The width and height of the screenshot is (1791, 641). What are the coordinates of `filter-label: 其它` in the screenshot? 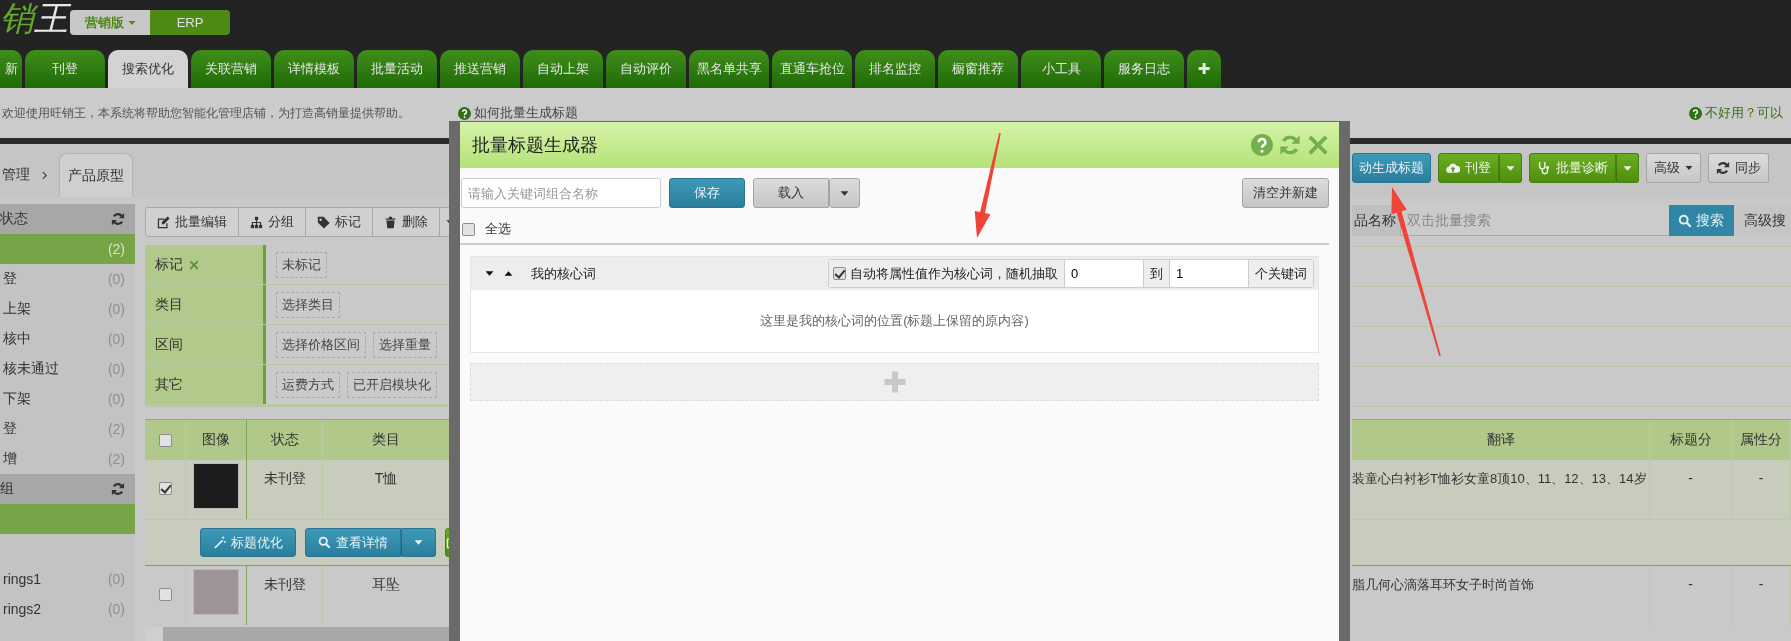 It's located at (205, 384).